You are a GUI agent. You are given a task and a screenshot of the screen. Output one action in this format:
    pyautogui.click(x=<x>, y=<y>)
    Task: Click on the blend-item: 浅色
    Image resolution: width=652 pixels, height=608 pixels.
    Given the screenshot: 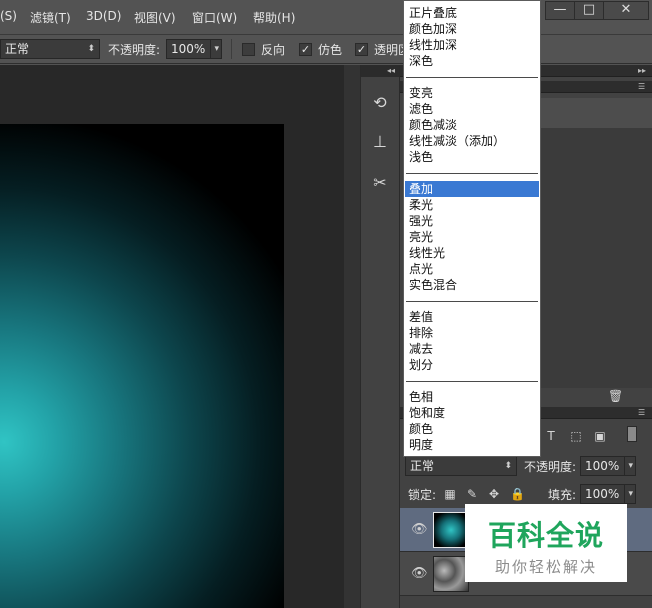 What is the action you would take?
    pyautogui.click(x=472, y=157)
    